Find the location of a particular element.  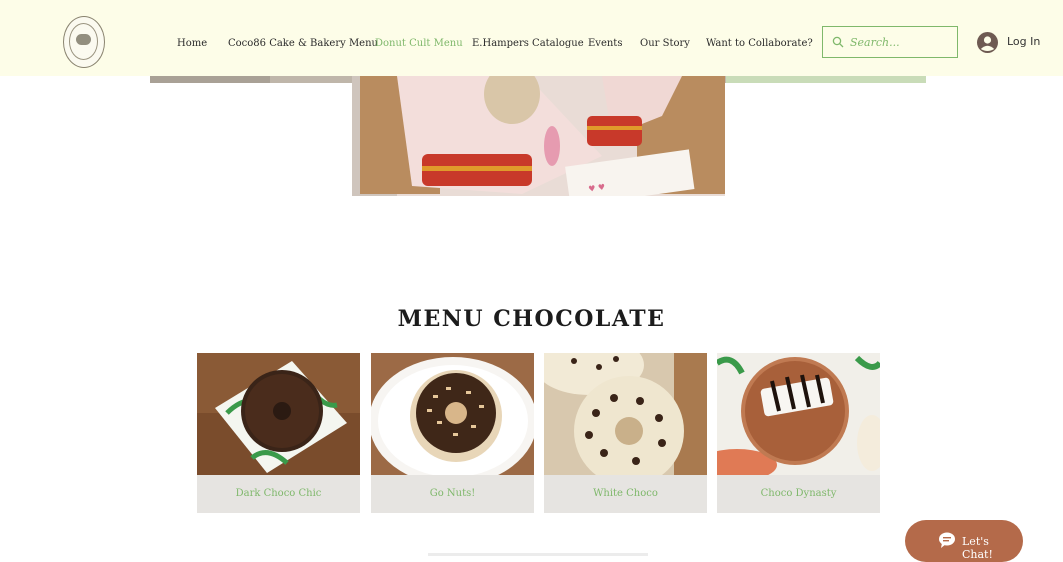

go-nuts-donut-image is located at coordinates (452, 414).